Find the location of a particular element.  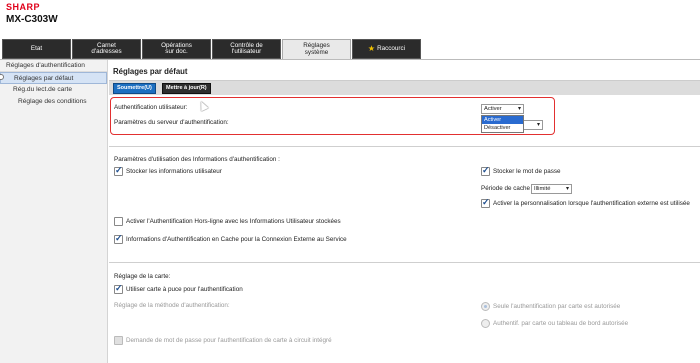

auth-user-label: Authentification utilisateur: is located at coordinates (151, 107).